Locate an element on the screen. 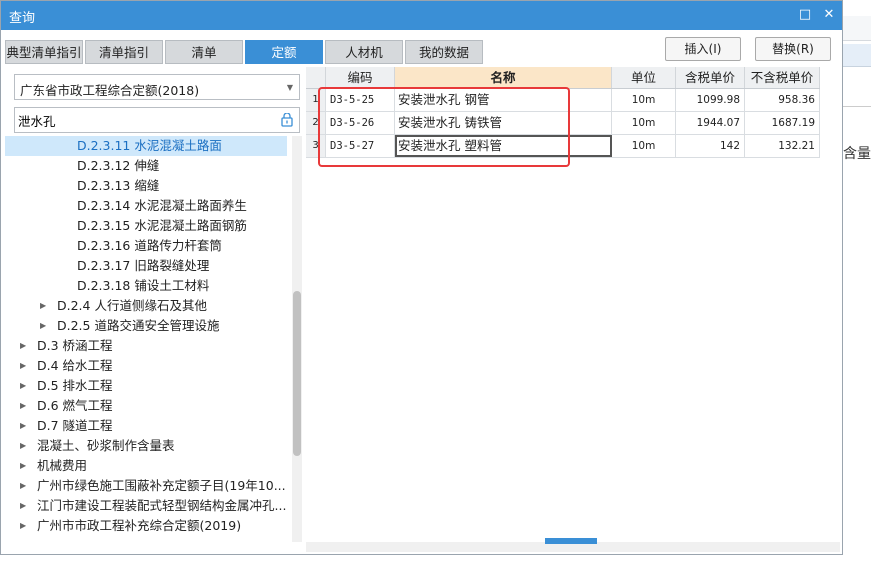 The height and width of the screenshot is (563, 871). background-divider is located at coordinates (857, 106).